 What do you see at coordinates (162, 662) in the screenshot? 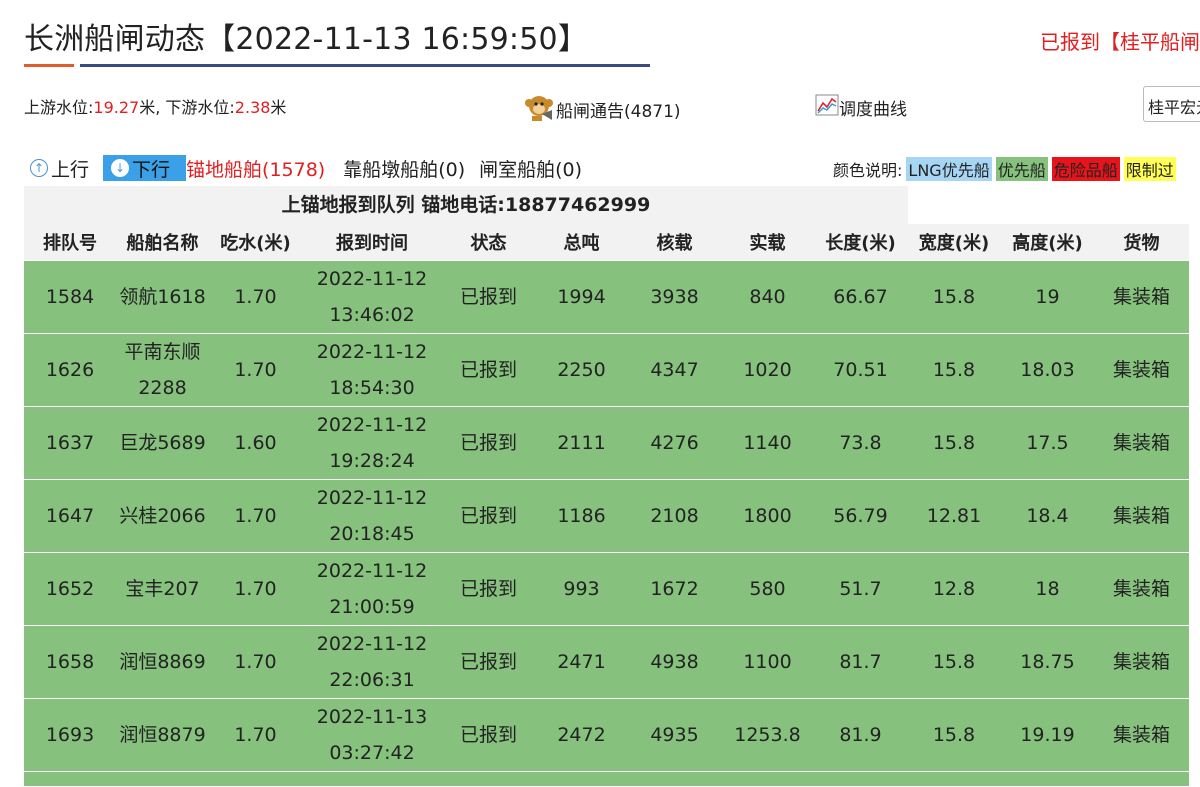
I see `ship-name-line1: 润恒8869` at bounding box center [162, 662].